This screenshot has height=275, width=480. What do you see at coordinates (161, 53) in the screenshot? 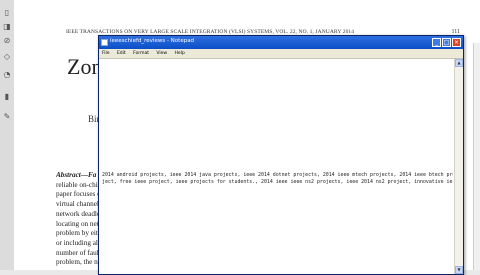
I see `menu-view: View` at bounding box center [161, 53].